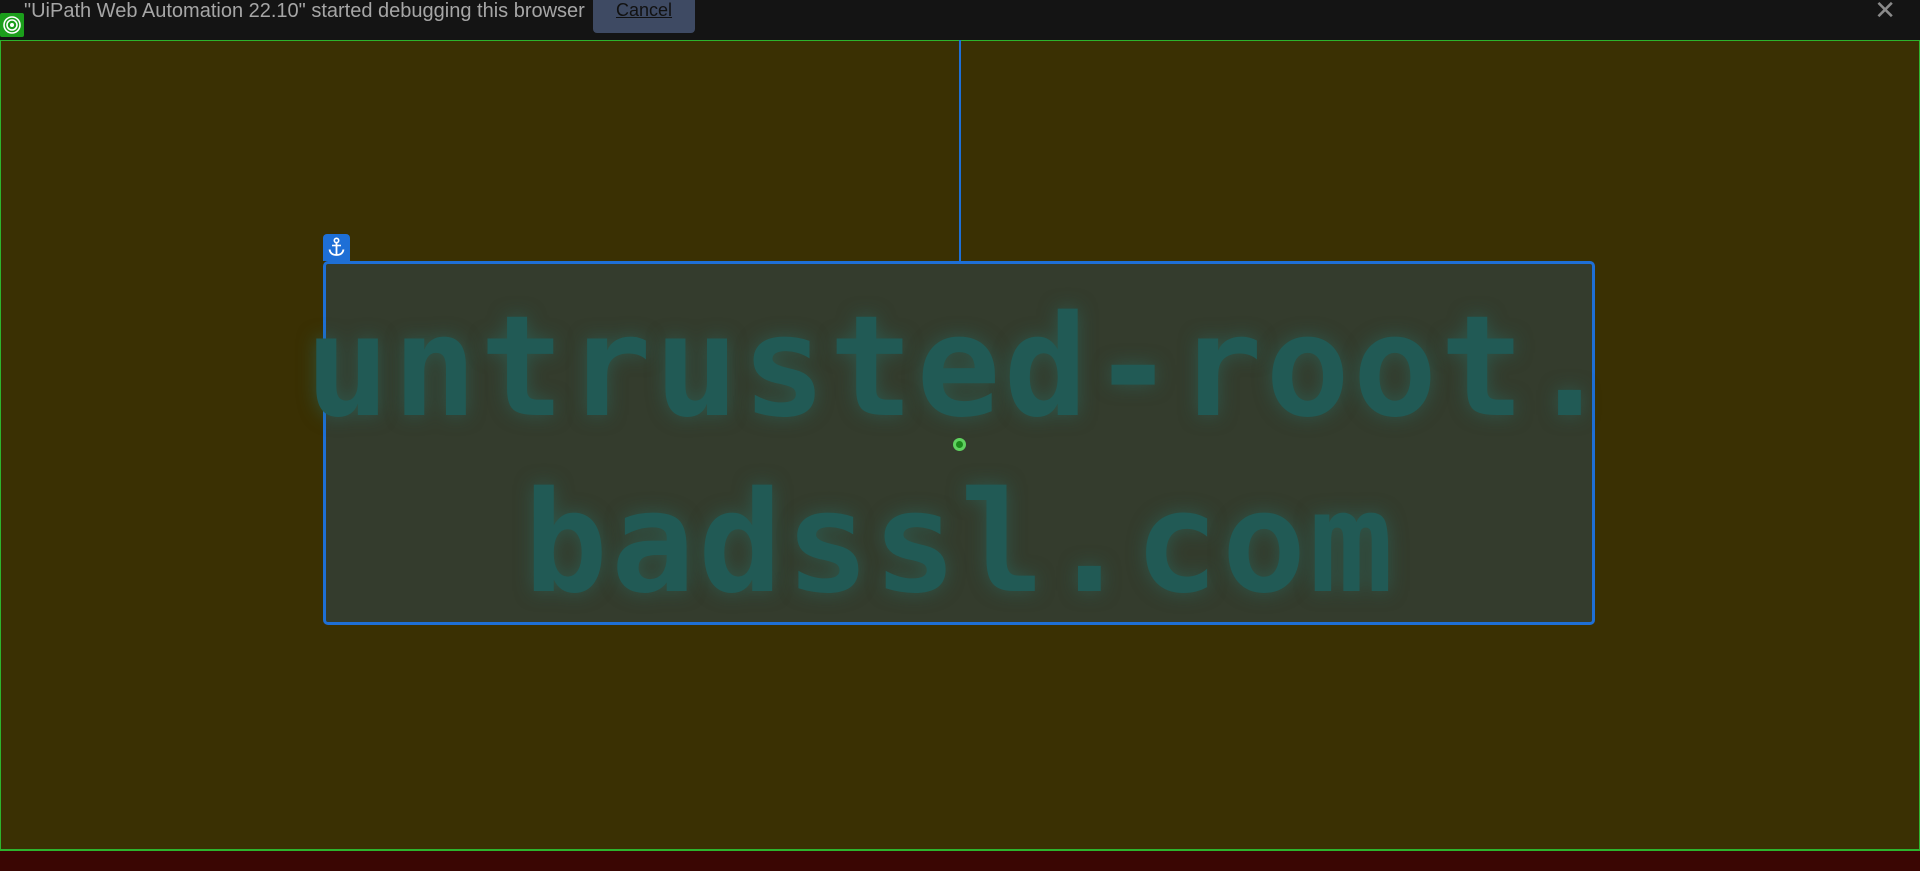 The width and height of the screenshot is (1920, 871). Describe the element at coordinates (960, 150) in the screenshot. I see `anchor-connector-line` at that location.